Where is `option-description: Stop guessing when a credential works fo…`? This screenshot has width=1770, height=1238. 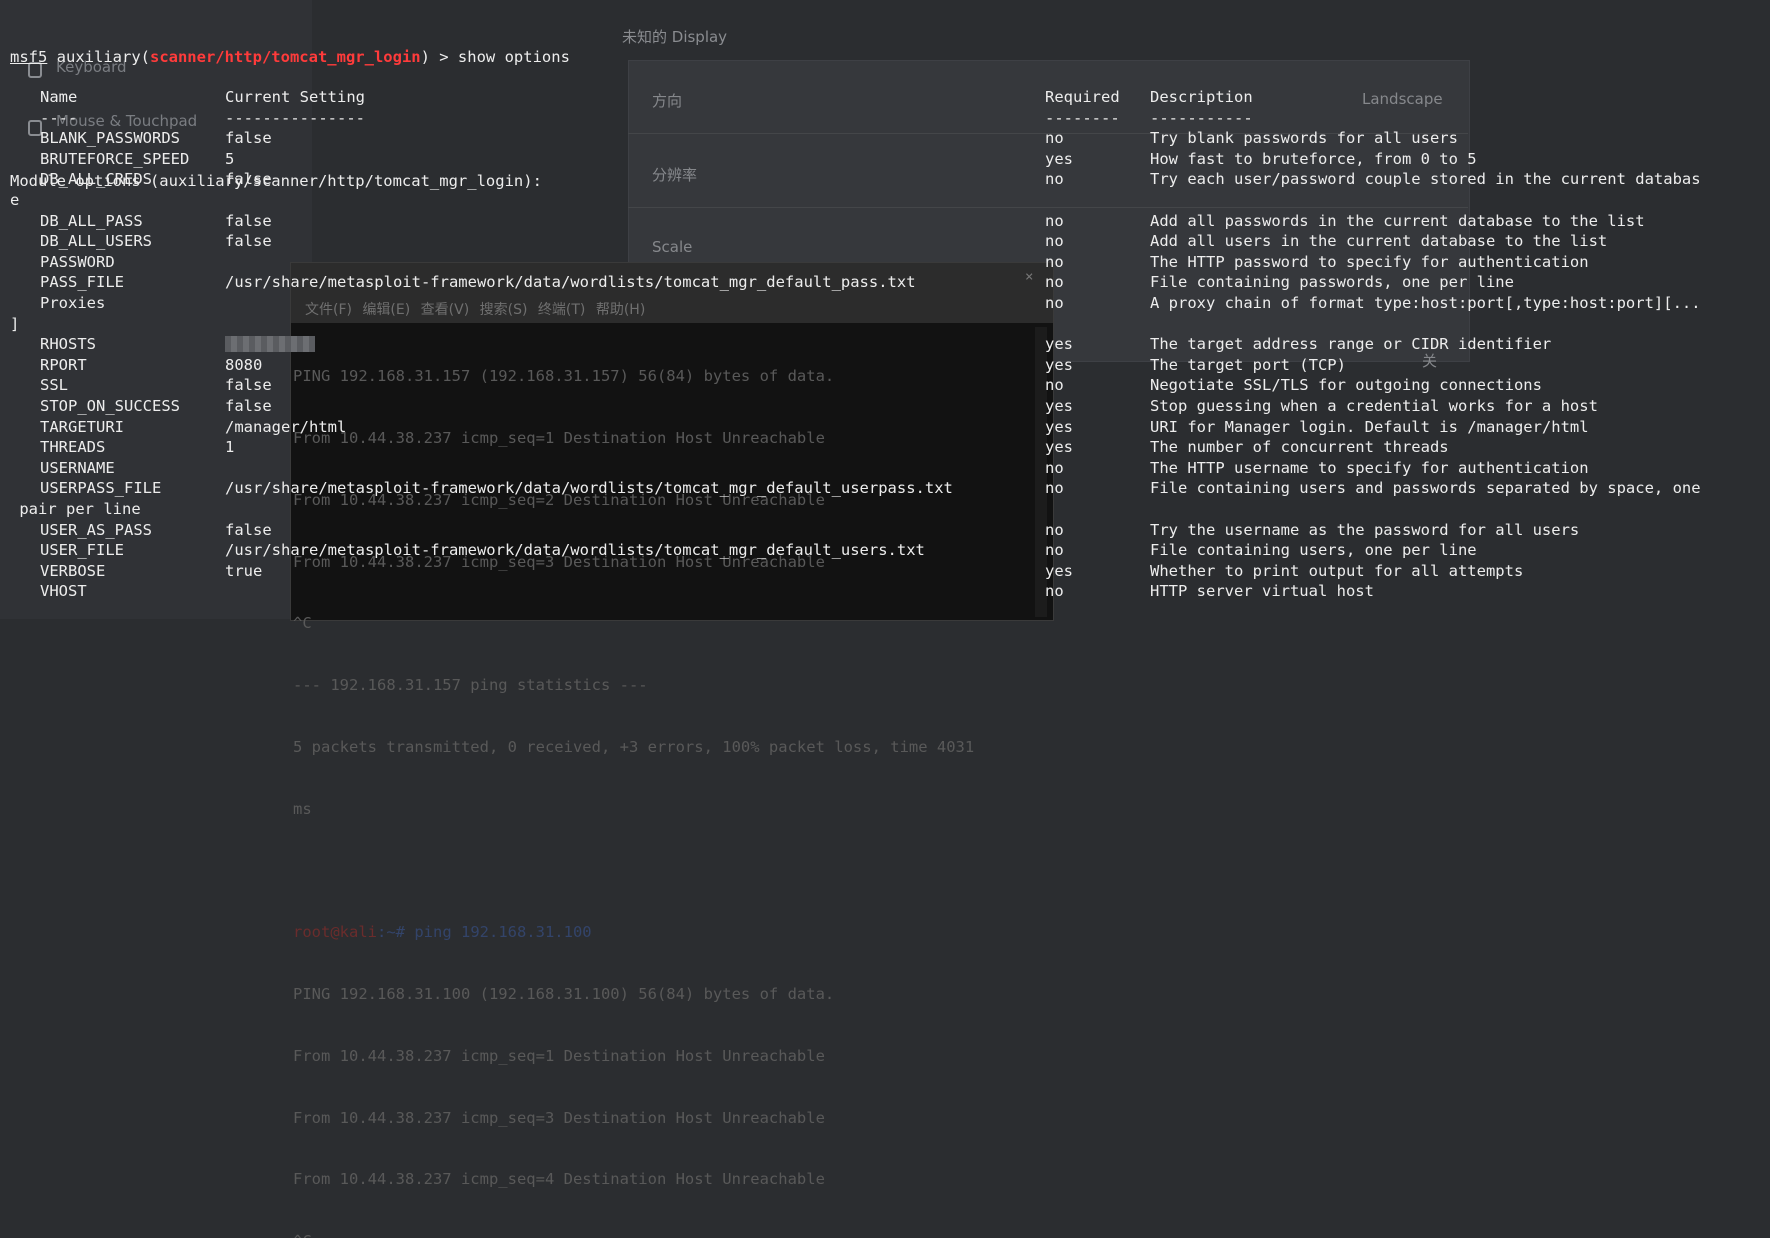 option-description: Stop guessing when a credential works fo… is located at coordinates (1374, 406).